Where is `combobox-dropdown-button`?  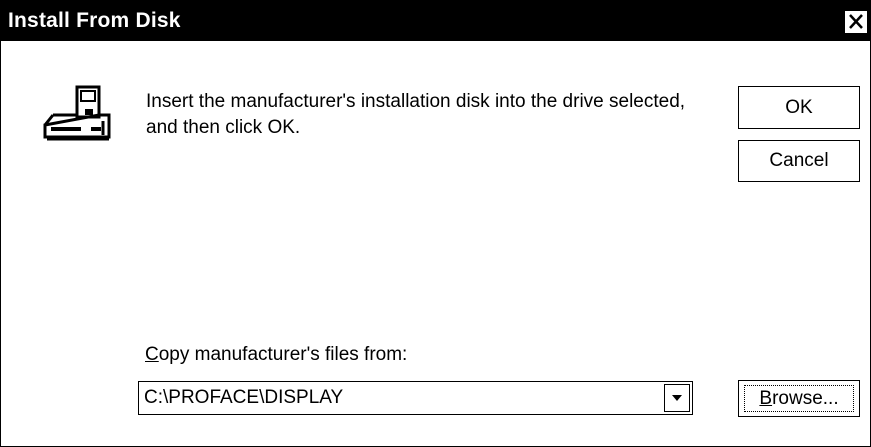 combobox-dropdown-button is located at coordinates (677, 398).